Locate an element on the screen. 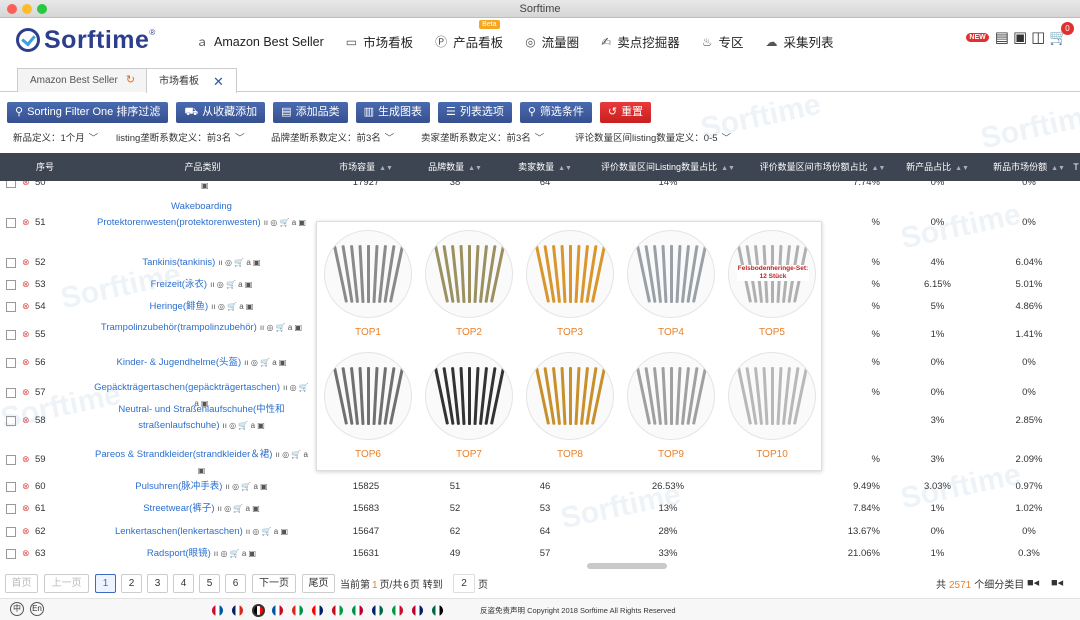 This screenshot has width=1080, height=620. tv-icon: ◫ is located at coordinates (1038, 37).